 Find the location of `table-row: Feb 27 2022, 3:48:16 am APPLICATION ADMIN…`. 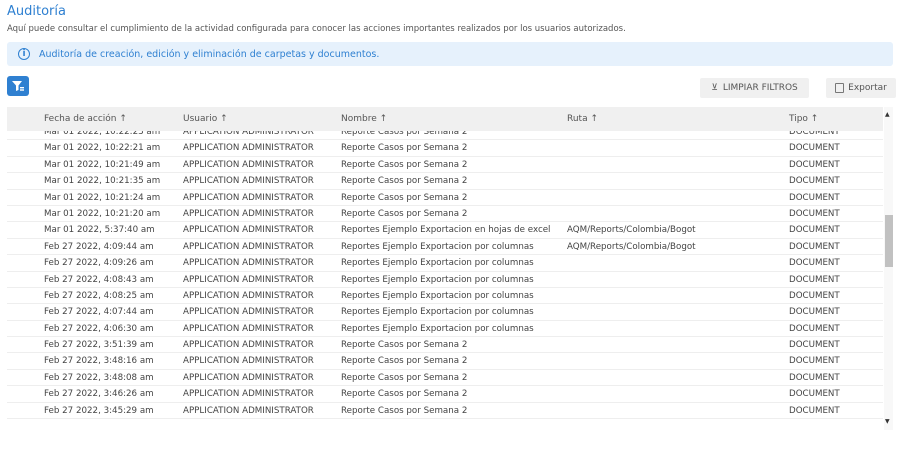

table-row: Feb 27 2022, 3:48:16 am APPLICATION ADMIN… is located at coordinates (445, 361).